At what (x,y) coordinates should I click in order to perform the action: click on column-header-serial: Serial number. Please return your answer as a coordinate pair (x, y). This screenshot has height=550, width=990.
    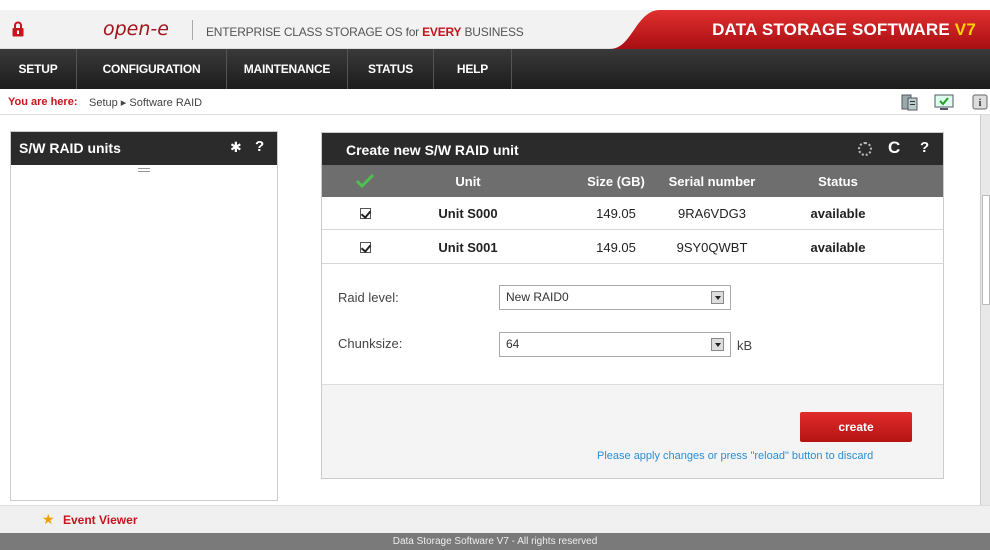
    Looking at the image, I should click on (712, 181).